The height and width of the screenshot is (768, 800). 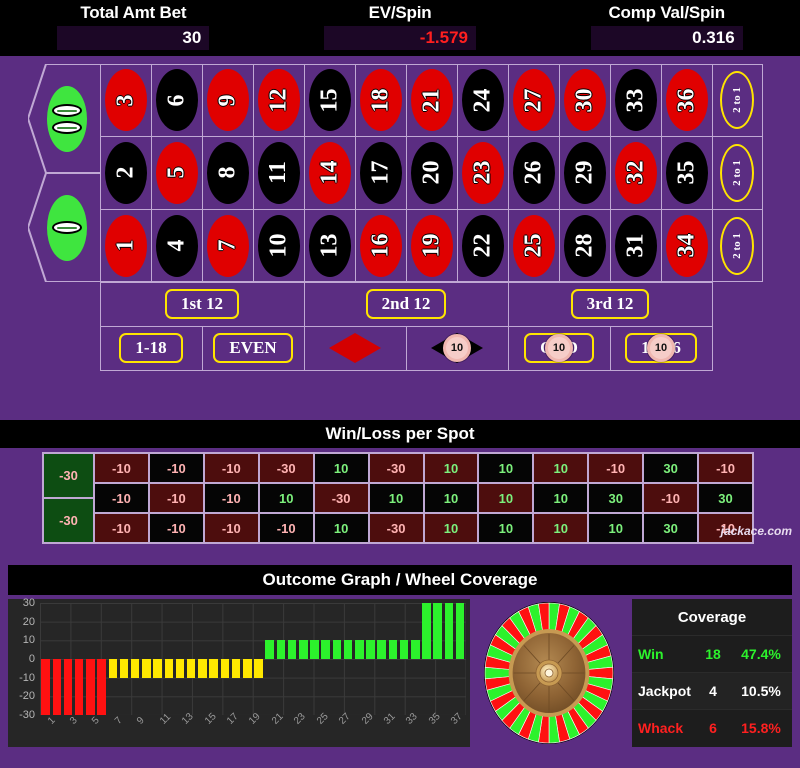 What do you see at coordinates (67, 110) in the screenshot?
I see `zero-glyph` at bounding box center [67, 110].